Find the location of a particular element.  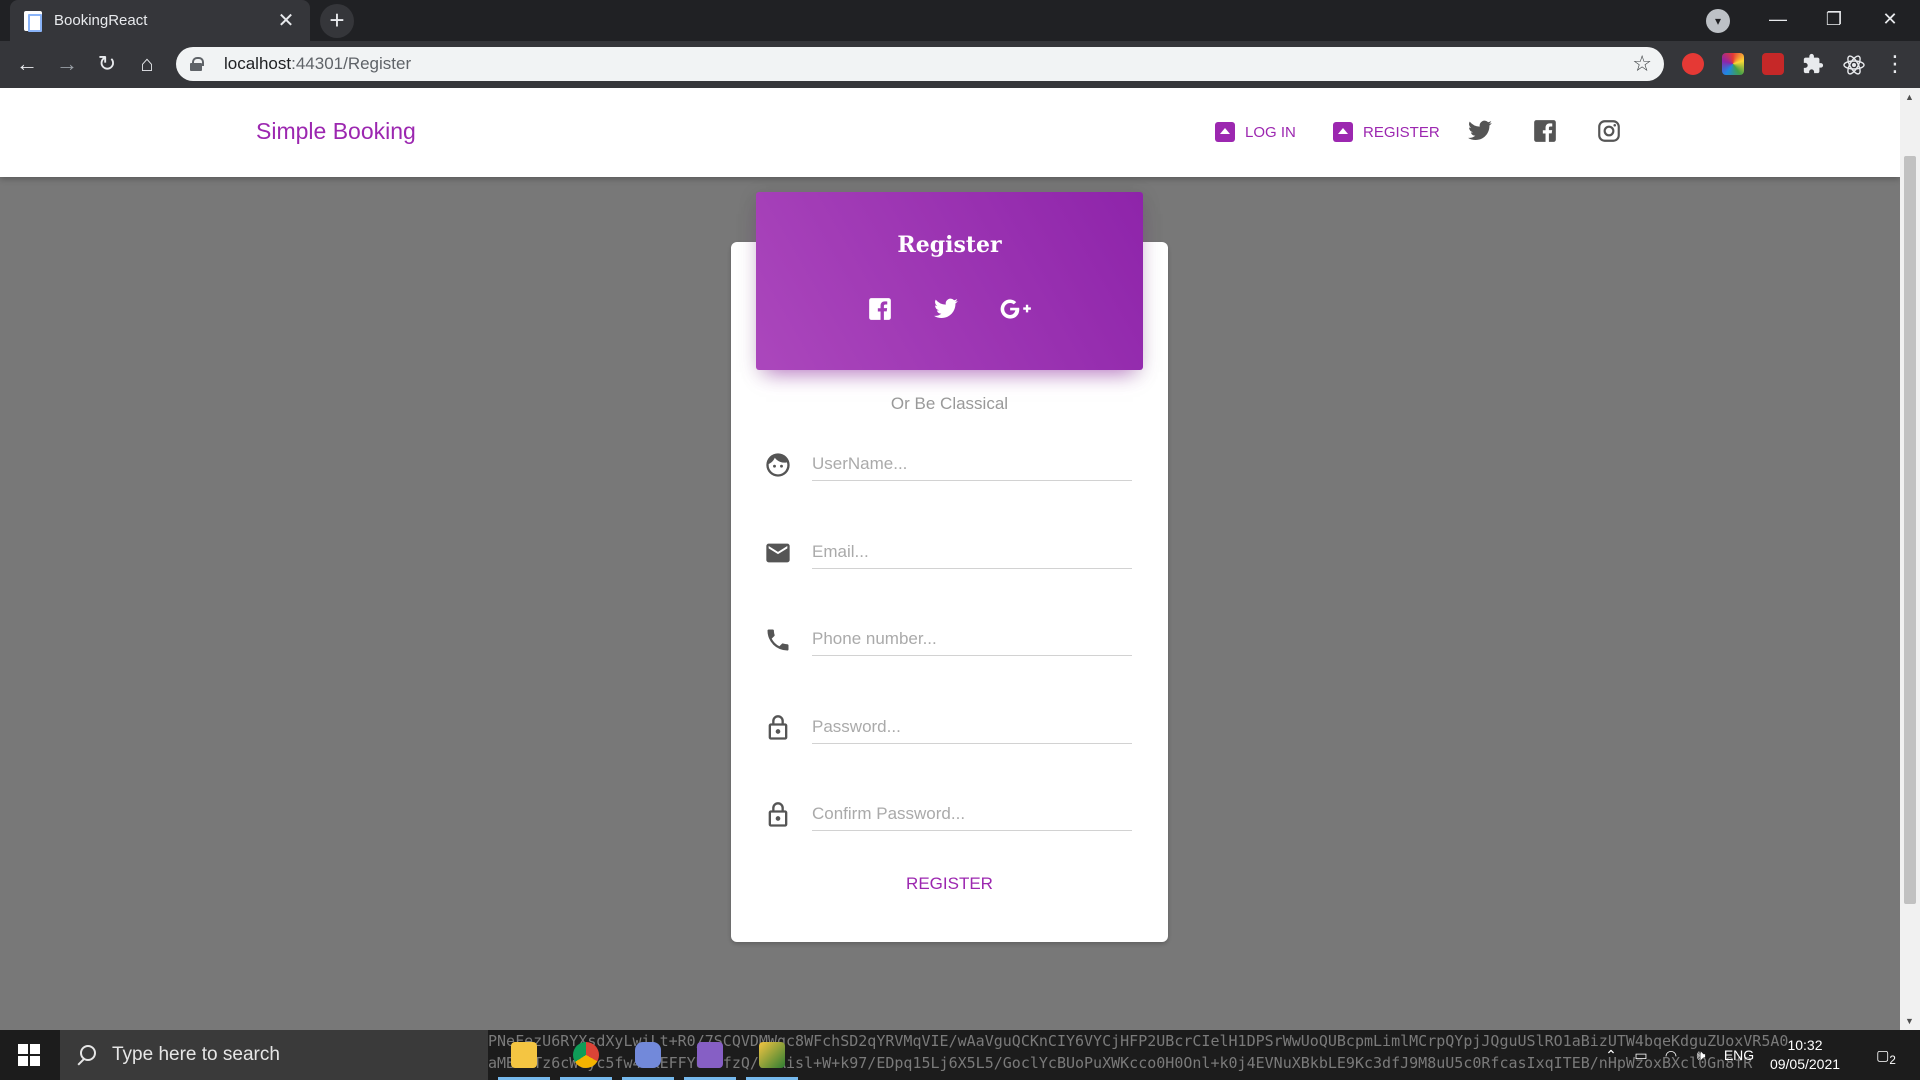

notification-count: 2 is located at coordinates (1892, 1060).